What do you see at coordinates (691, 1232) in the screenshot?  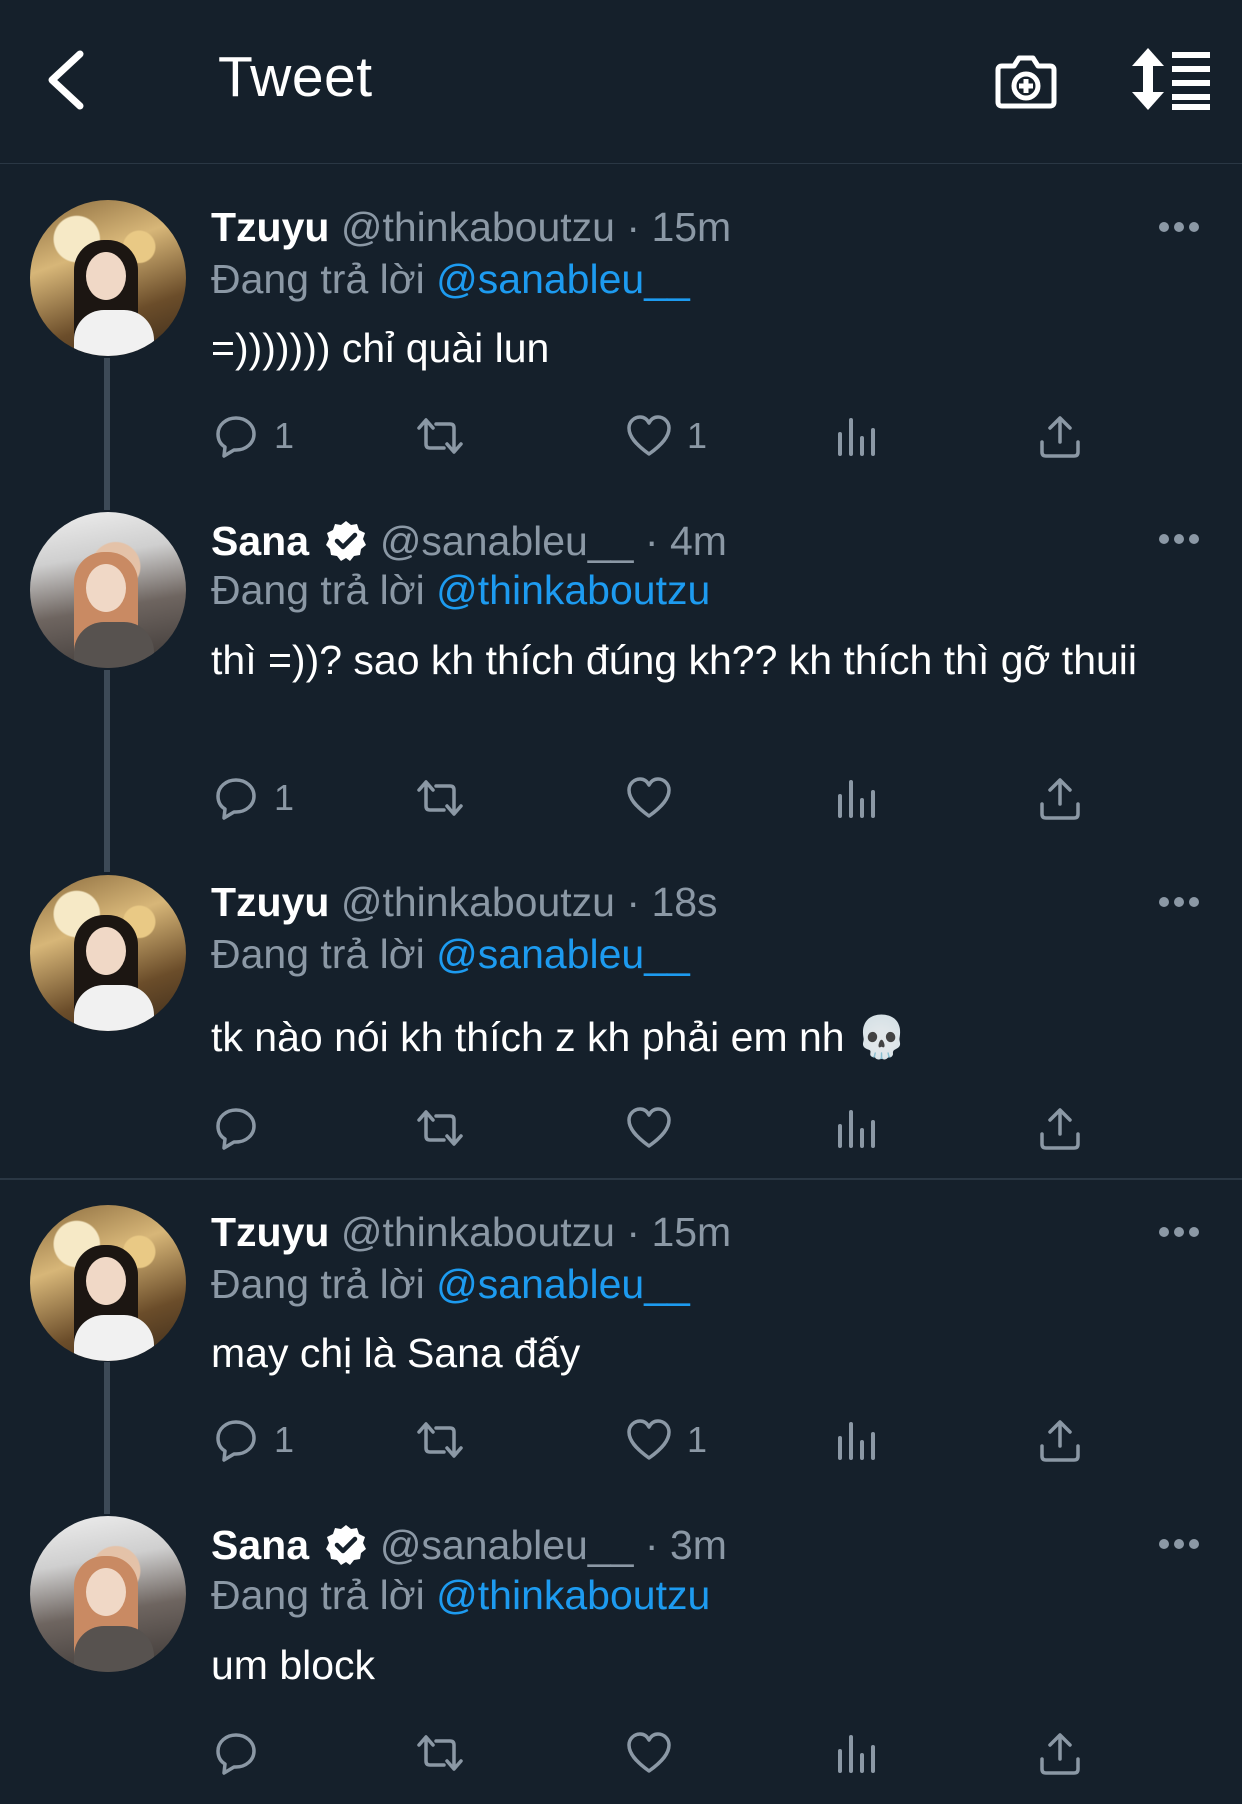 I see `tweet-time: 15m` at bounding box center [691, 1232].